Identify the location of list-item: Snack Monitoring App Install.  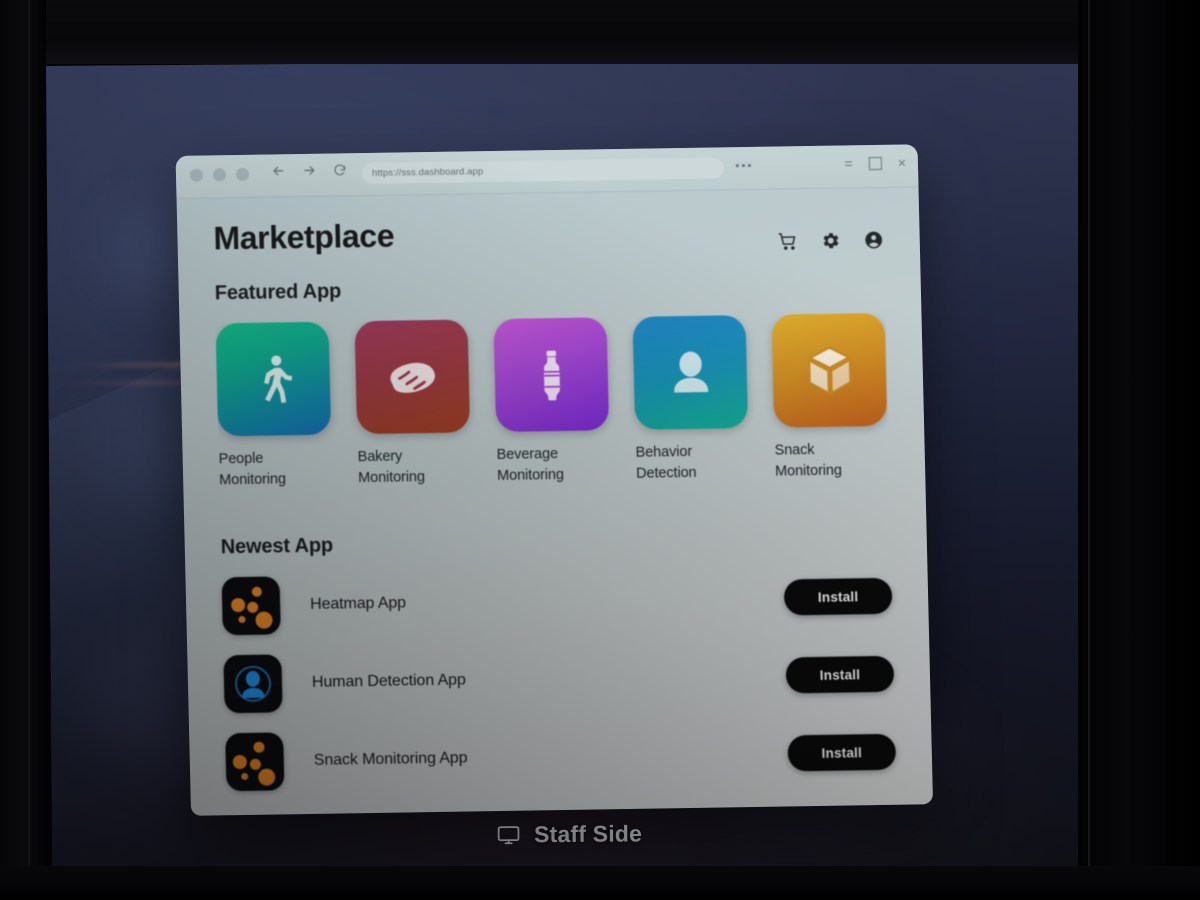
(561, 757).